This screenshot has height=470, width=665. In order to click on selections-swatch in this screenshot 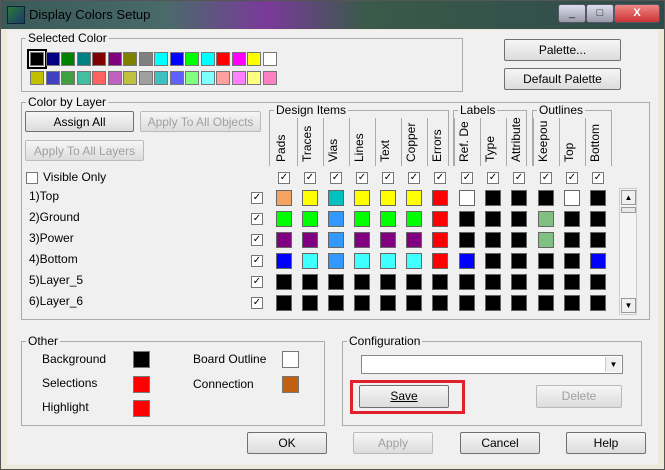, I will do `click(141, 384)`.